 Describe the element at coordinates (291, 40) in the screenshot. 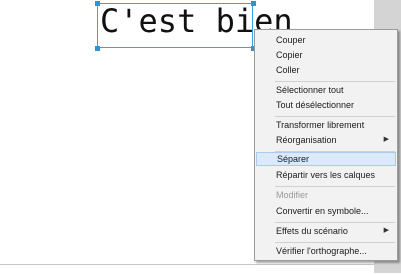

I see `menu-item-label: Couper` at that location.